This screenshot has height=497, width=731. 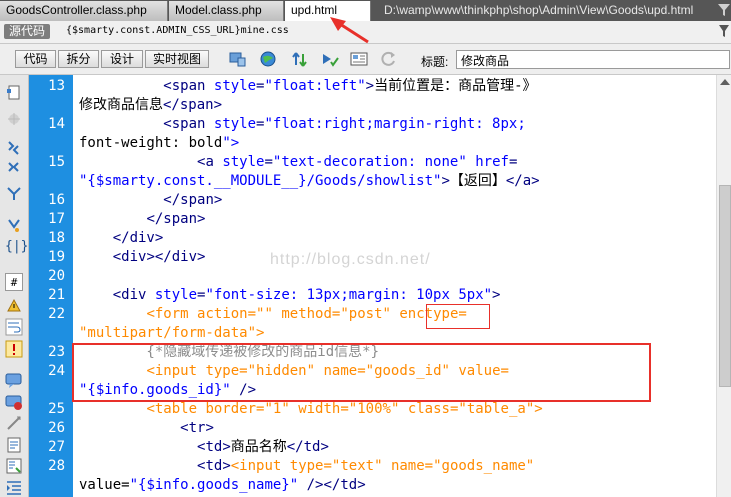 What do you see at coordinates (14, 169) in the screenshot?
I see `expand-all-icon` at bounding box center [14, 169].